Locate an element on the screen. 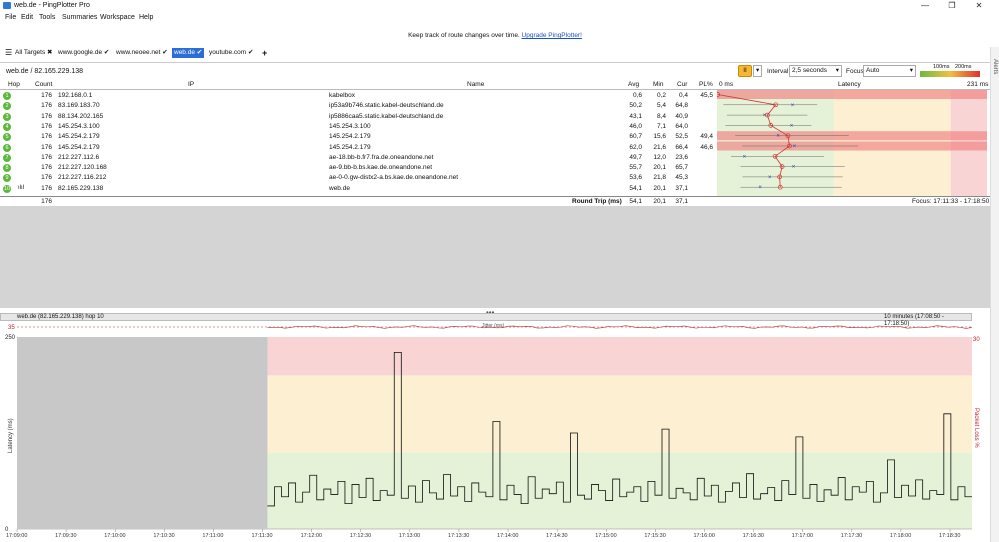 This screenshot has width=999, height=542. window-title: web.de - PingPlotter Pro is located at coordinates (52, 5).